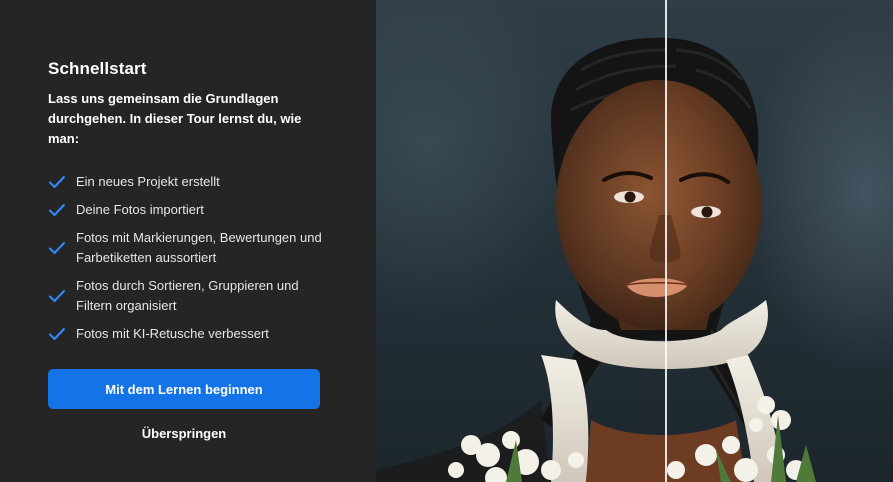 The height and width of the screenshot is (482, 893). Describe the element at coordinates (97, 68) in the screenshot. I see `quickstart-title: Schnellstart` at that location.